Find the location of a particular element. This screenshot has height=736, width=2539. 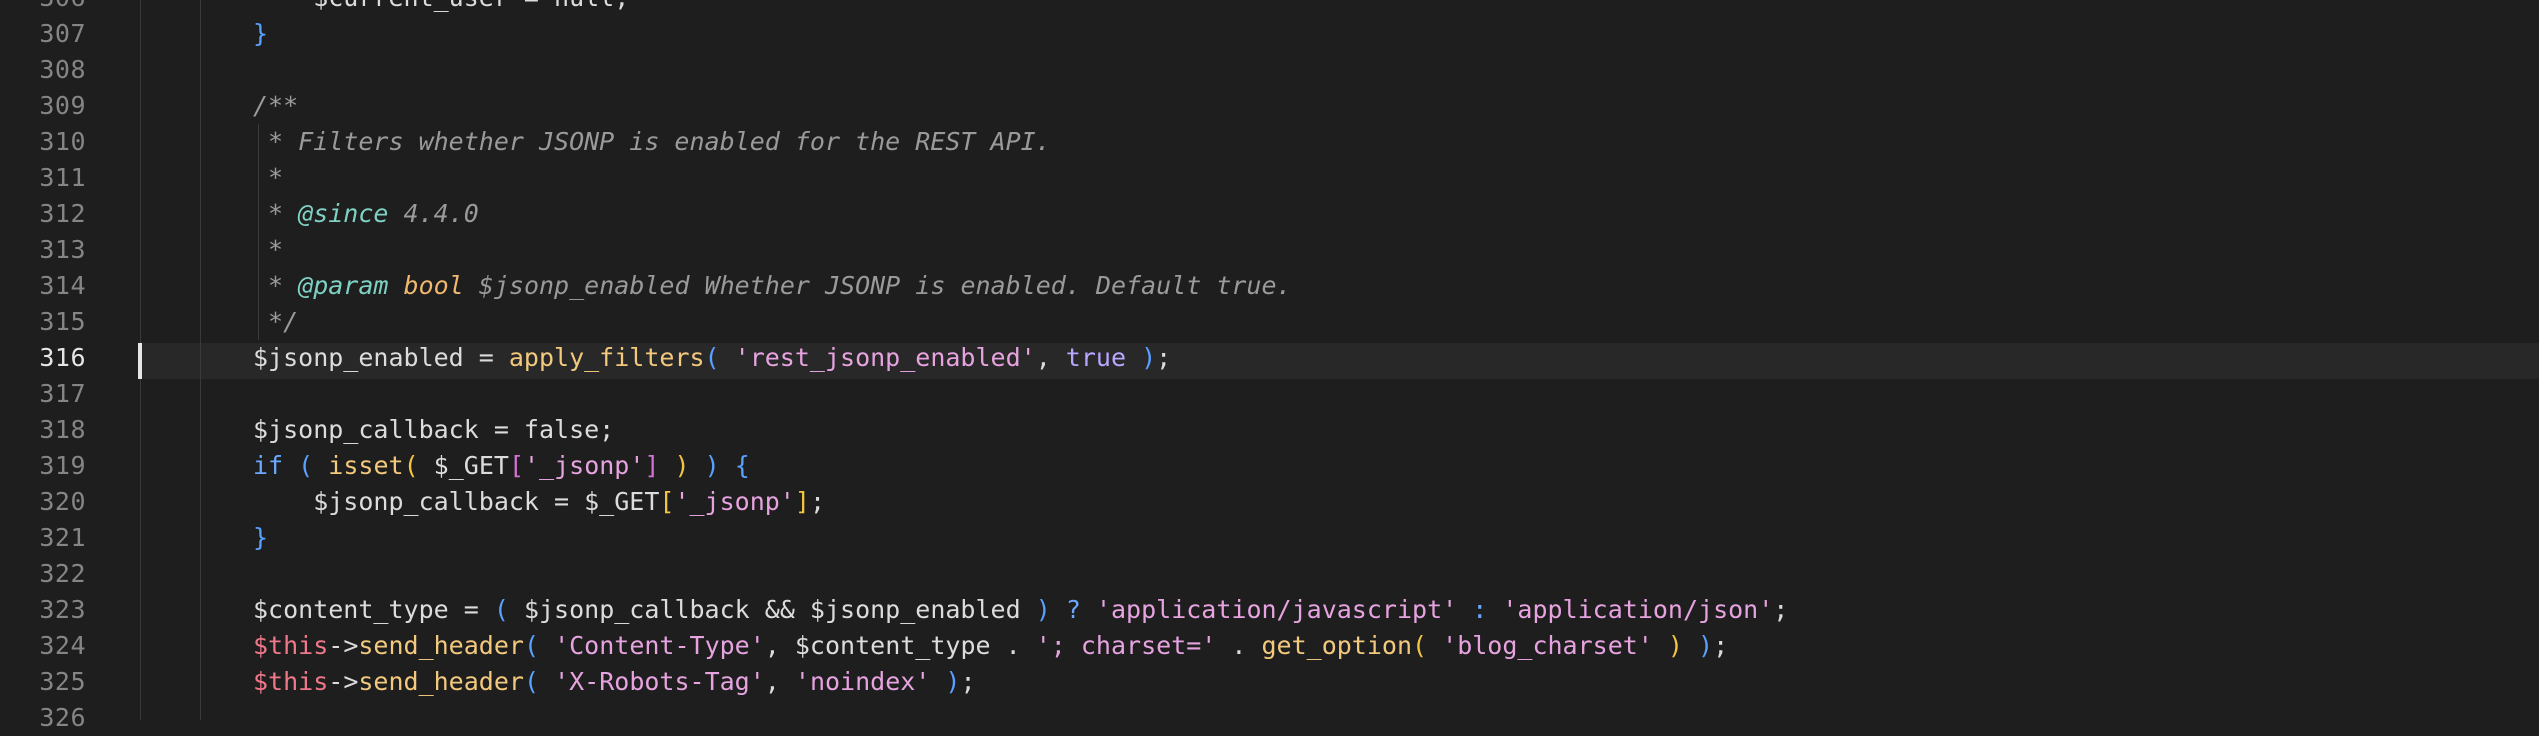

line-number: 309 is located at coordinates (43, 106).